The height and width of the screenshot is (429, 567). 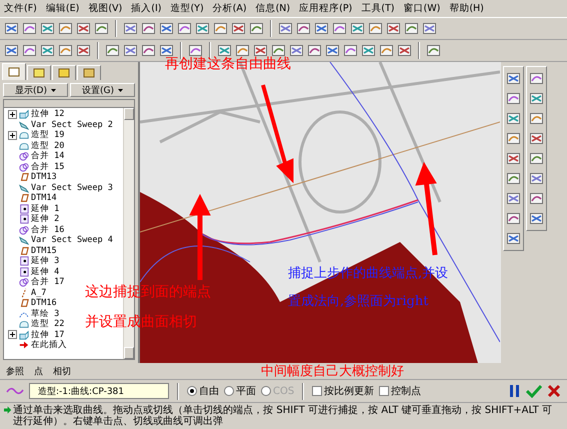 What do you see at coordinates (99, 391) in the screenshot?
I see `curve-field: 造型:-1:曲线:CP-381` at bounding box center [99, 391].